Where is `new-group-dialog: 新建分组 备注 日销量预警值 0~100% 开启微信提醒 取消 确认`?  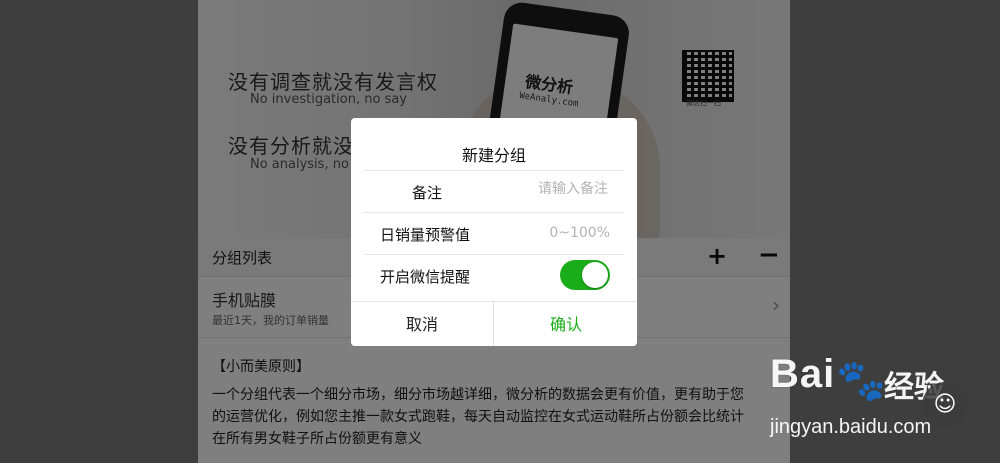 new-group-dialog: 新建分组 备注 日销量预警值 0~100% 开启微信提醒 取消 确认 is located at coordinates (494, 232).